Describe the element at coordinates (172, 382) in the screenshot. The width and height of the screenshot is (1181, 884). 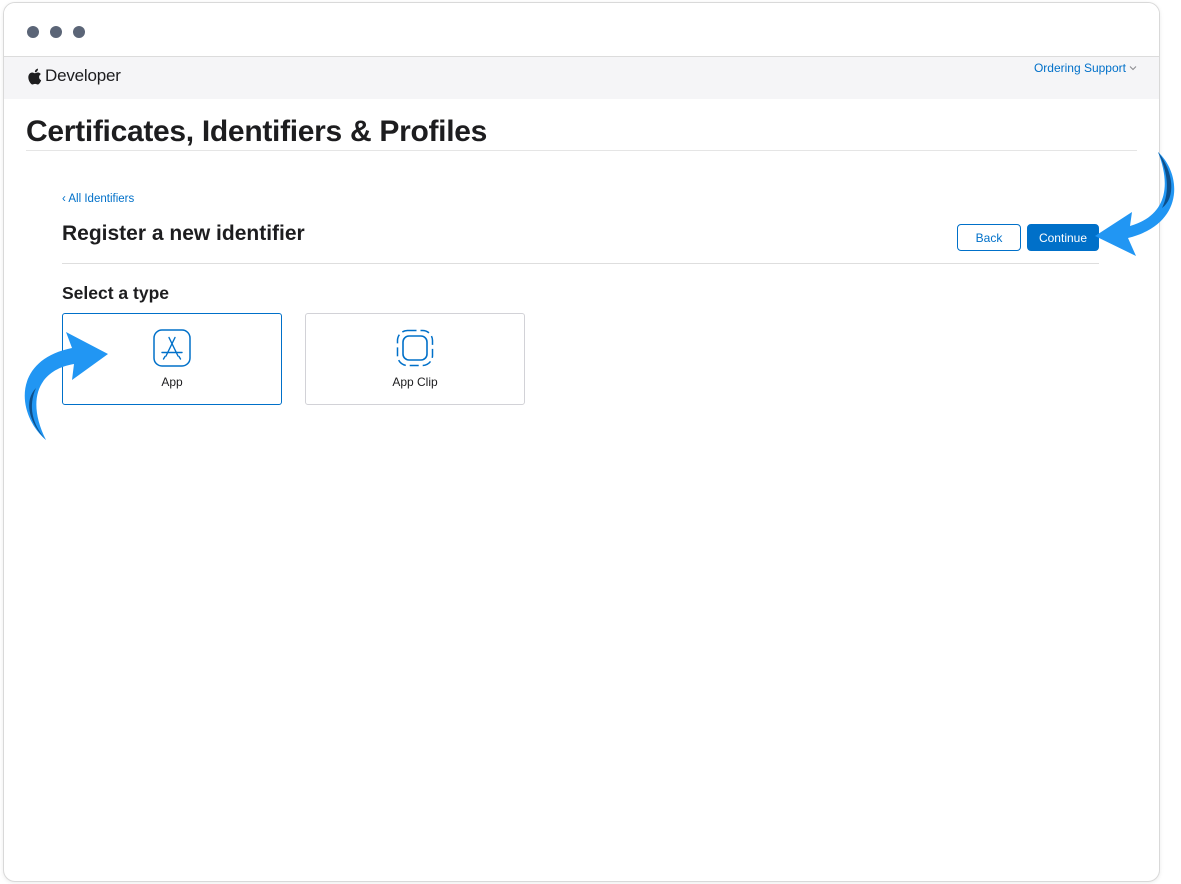
I see `type-option-label: App` at that location.